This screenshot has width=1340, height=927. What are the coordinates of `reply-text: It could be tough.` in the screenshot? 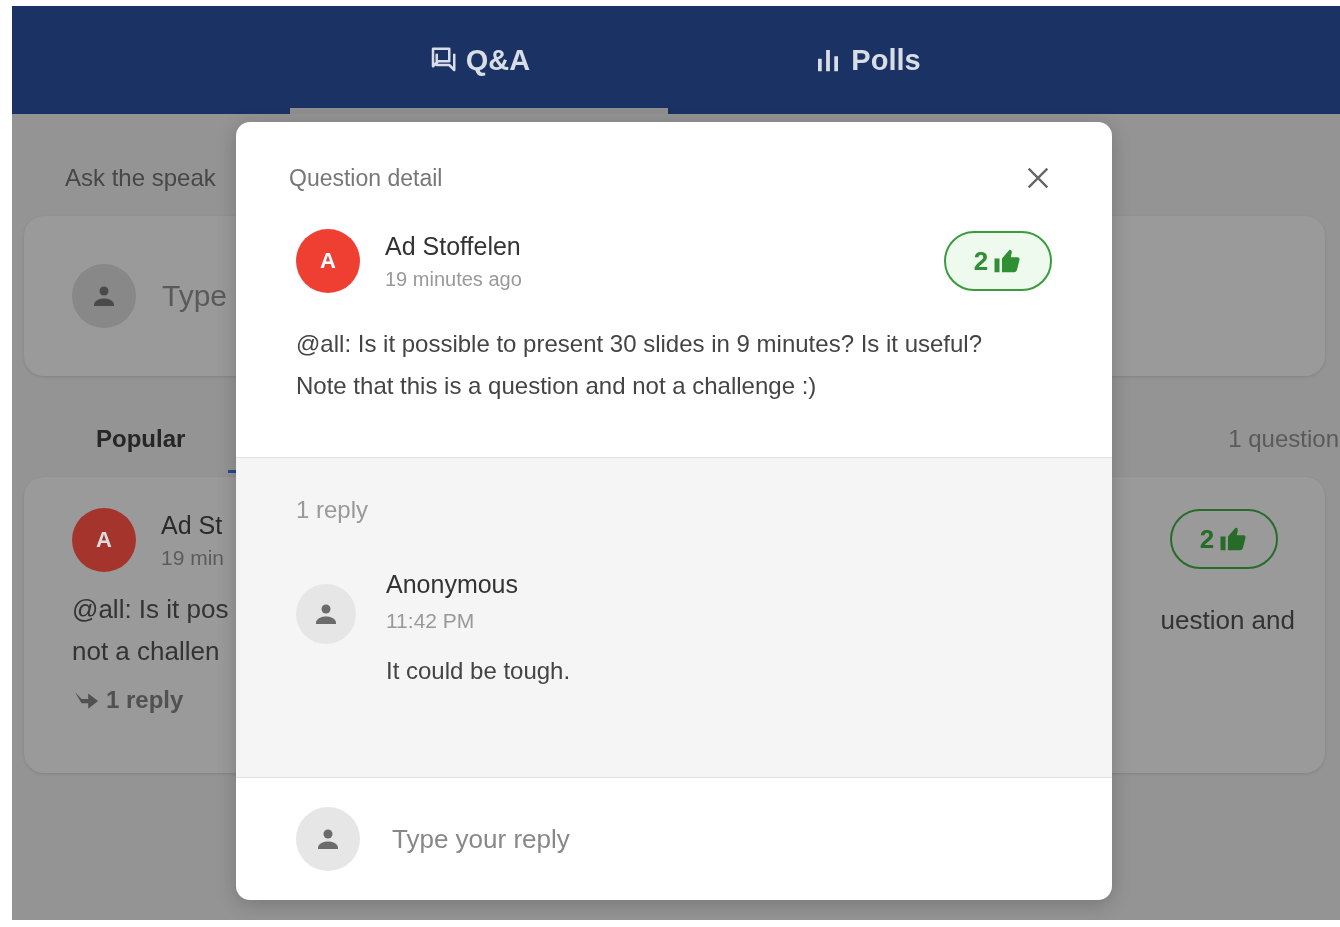 It's located at (478, 671).